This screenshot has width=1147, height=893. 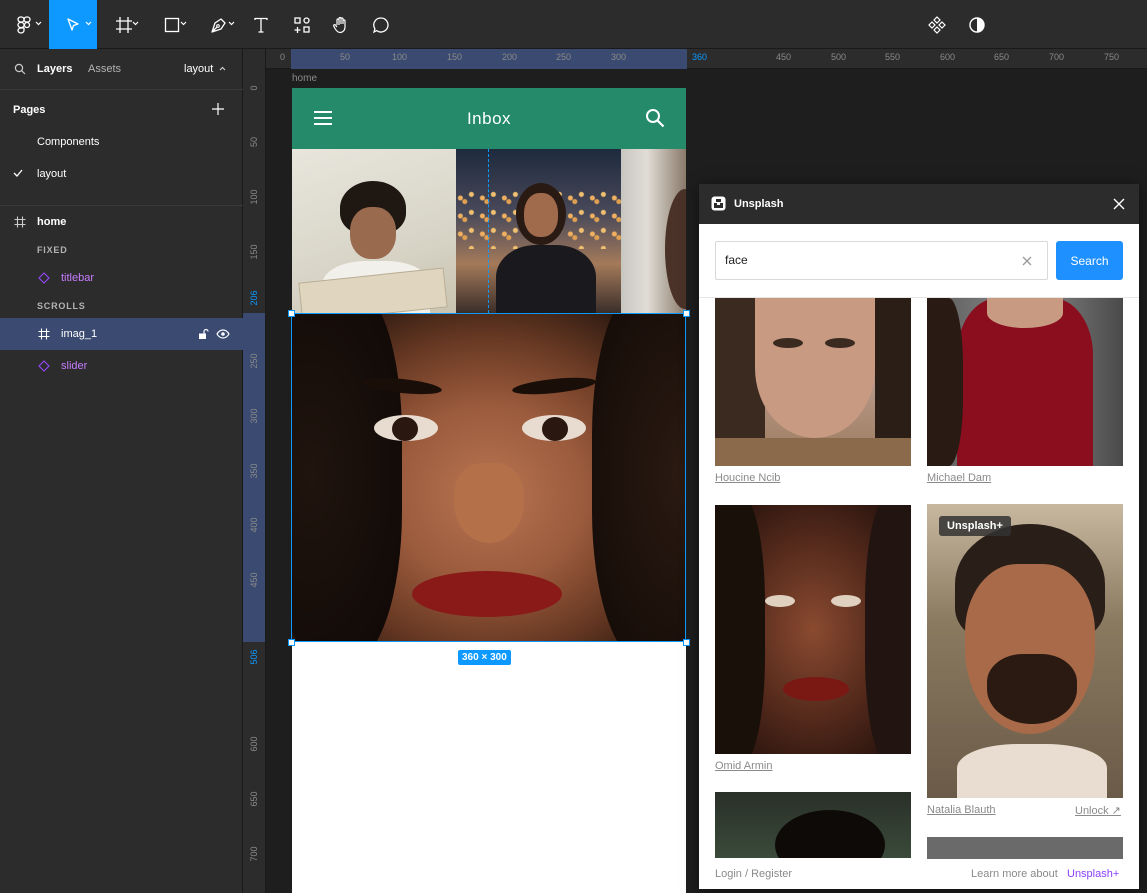 I want to click on unlock-link: Unlock ↗, so click(x=1098, y=810).